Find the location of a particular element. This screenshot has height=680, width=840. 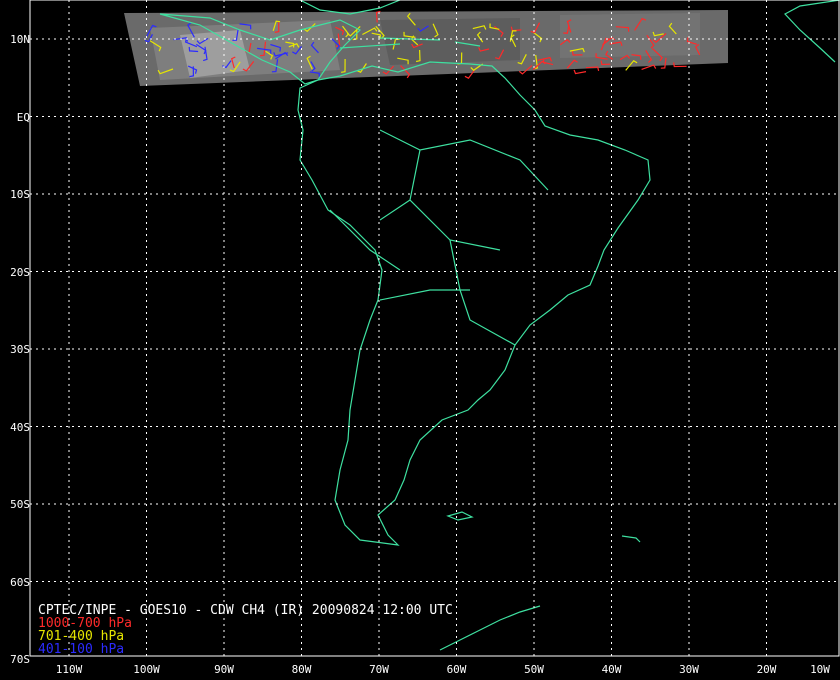

latitude-label: EQ is located at coordinates (23, 117).